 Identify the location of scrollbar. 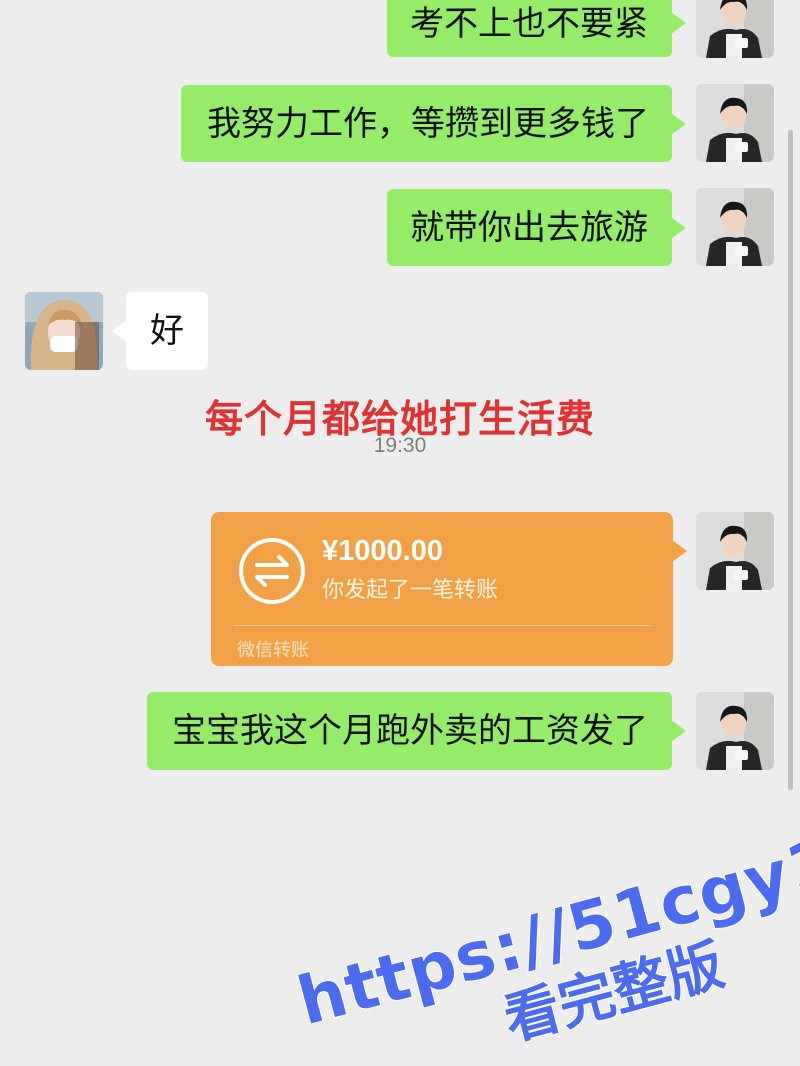
(790, 460).